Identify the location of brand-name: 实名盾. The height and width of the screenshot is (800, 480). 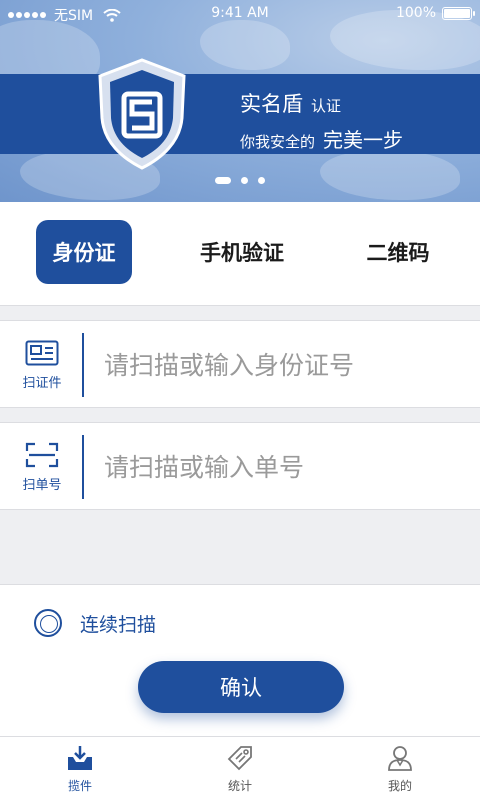
(271, 104).